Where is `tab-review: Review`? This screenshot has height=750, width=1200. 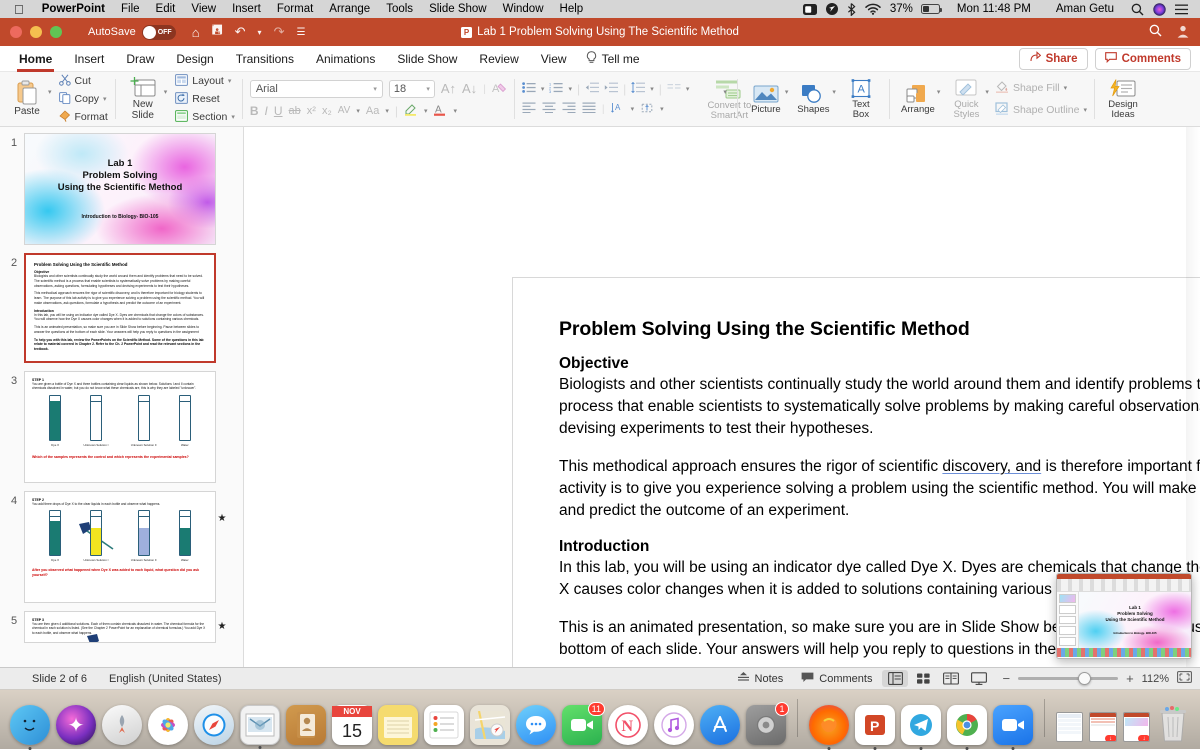 tab-review: Review is located at coordinates (498, 59).